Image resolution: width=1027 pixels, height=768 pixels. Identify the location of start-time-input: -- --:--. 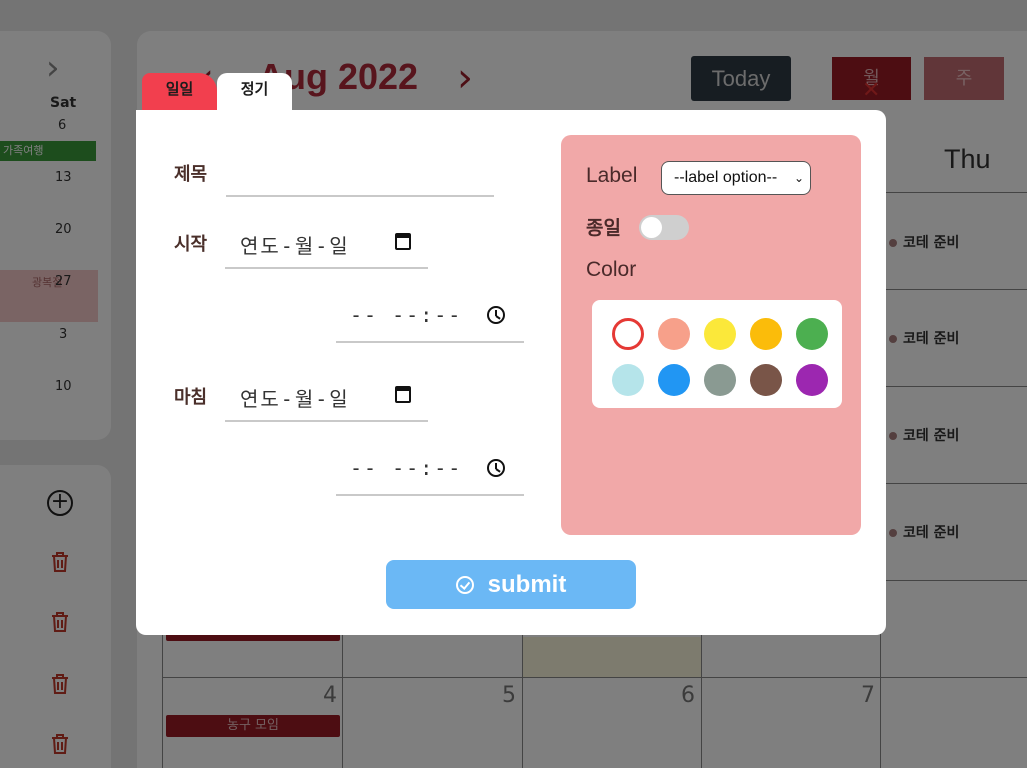
(406, 315).